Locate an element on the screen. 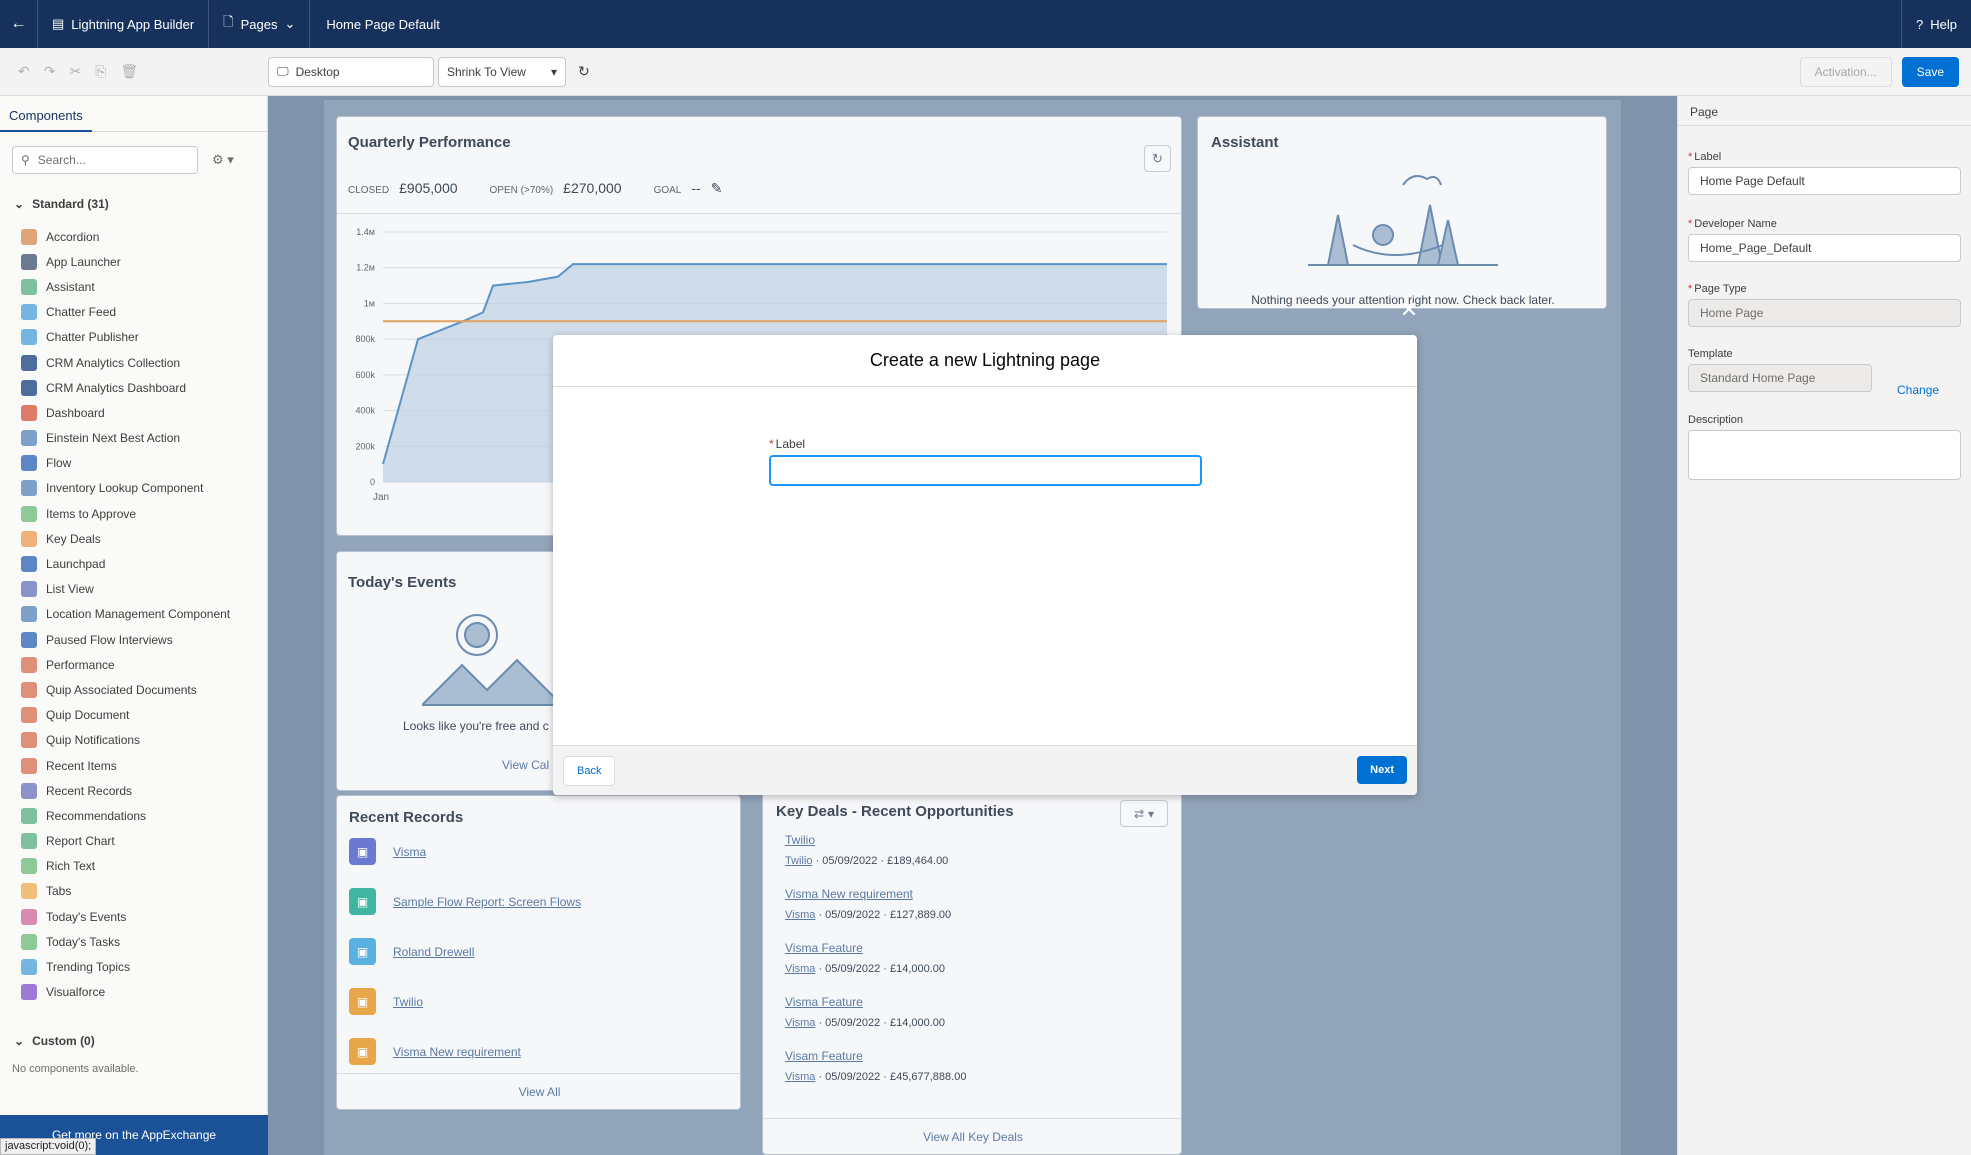 This screenshot has height=1155, width=1971. field-label: * Page Type is located at coordinates (1824, 289).